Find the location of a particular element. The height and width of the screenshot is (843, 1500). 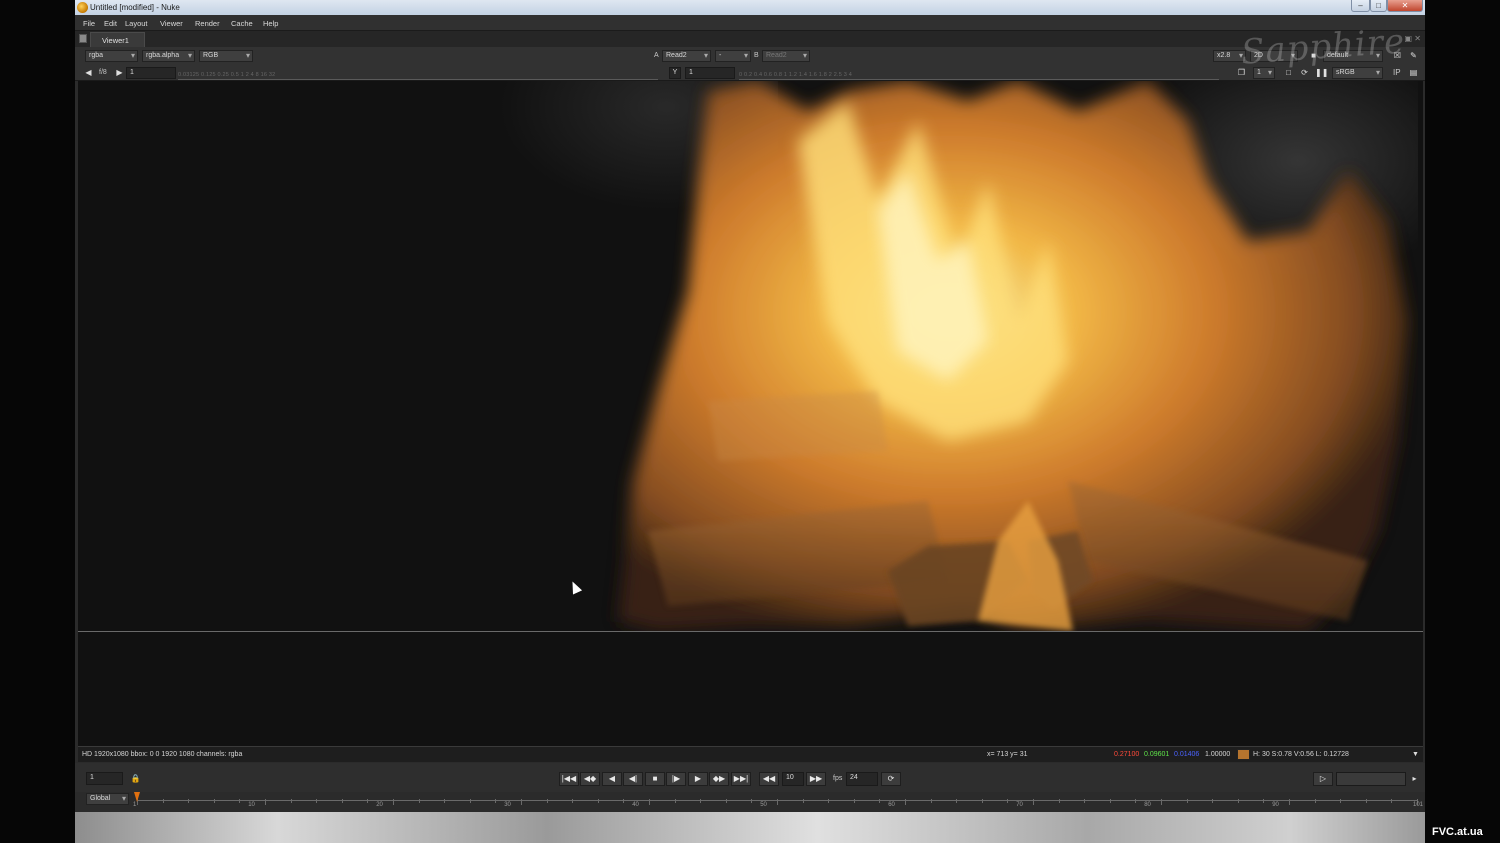

play-forward-button: |▶ is located at coordinates (676, 779).